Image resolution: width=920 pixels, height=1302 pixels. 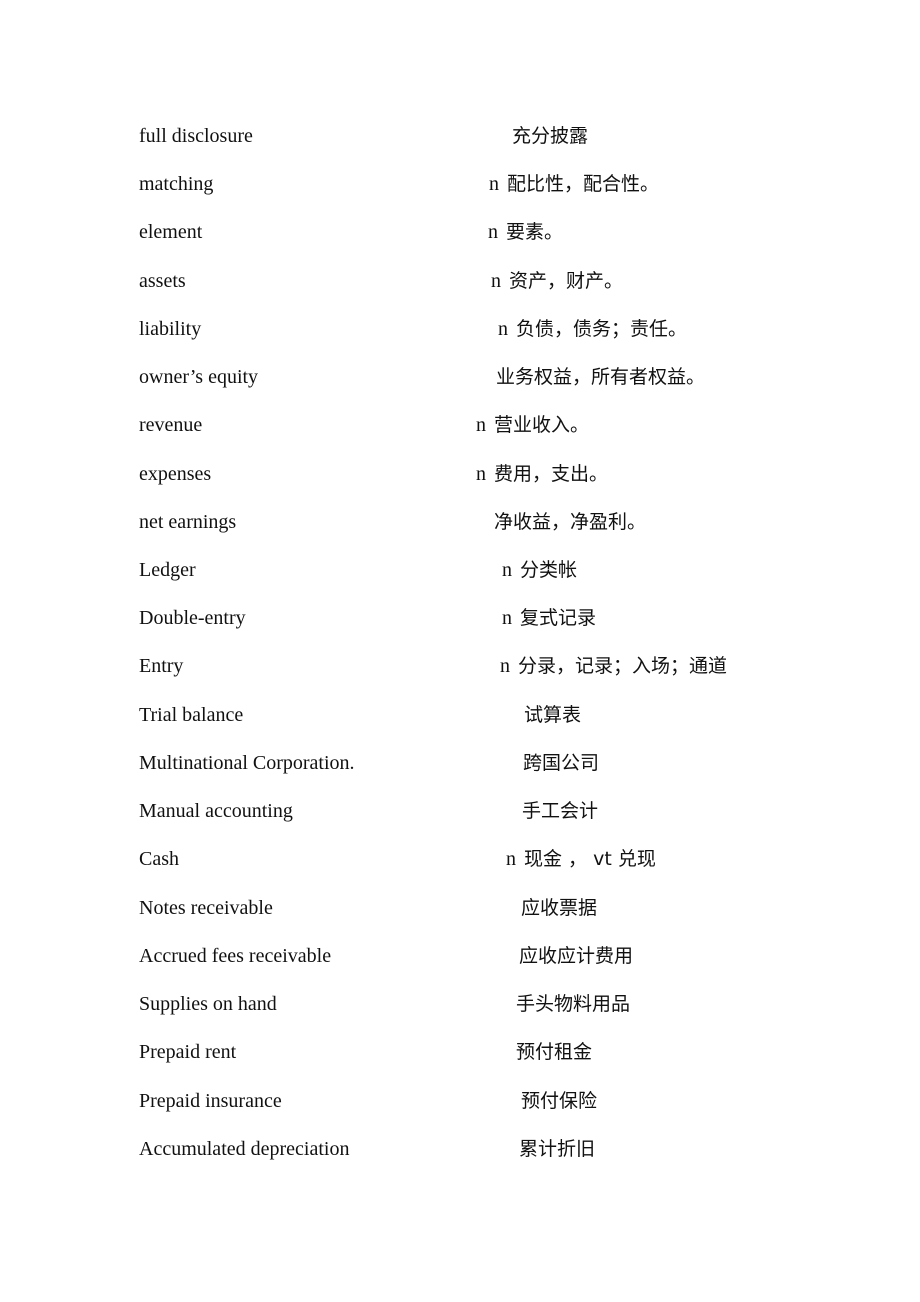 What do you see at coordinates (460, 715) in the screenshot?
I see `glossary-row: Trial balance 试算表` at bounding box center [460, 715].